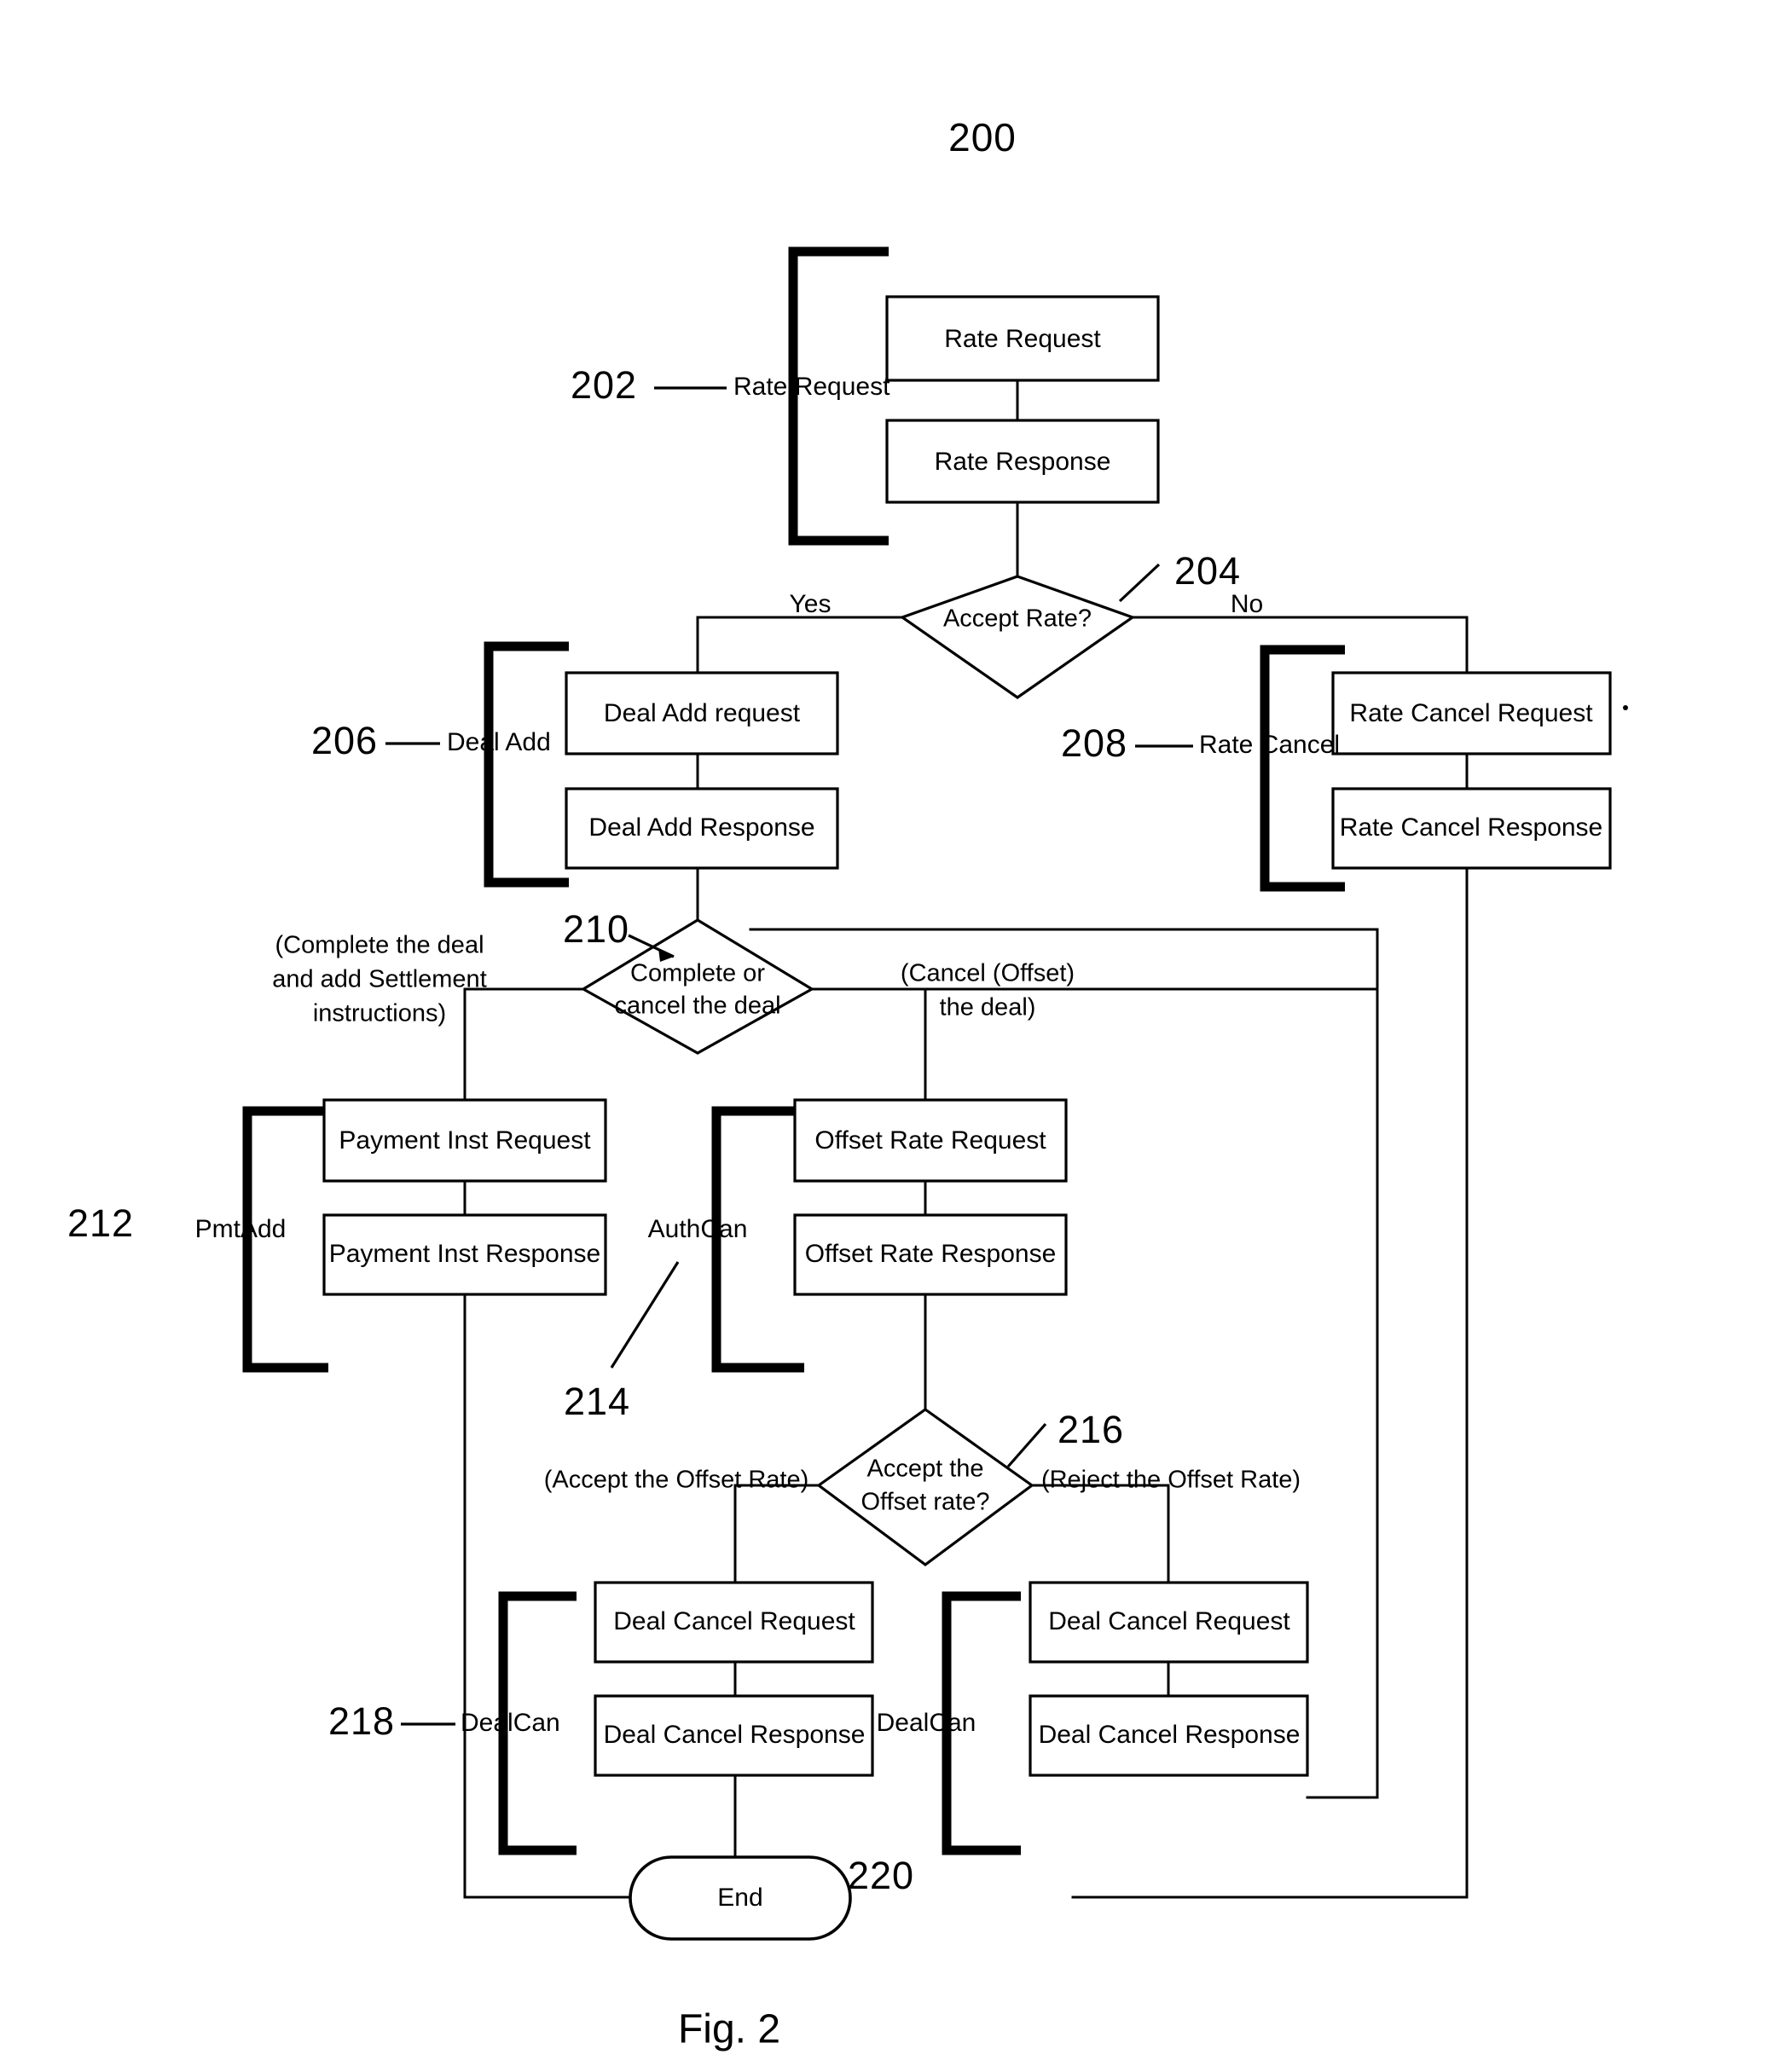 This screenshot has height=2072, width=1779. Describe the element at coordinates (1100, 1534) in the screenshot. I see `edge-acceptoffset-no-to-dealcancel-right` at that location.